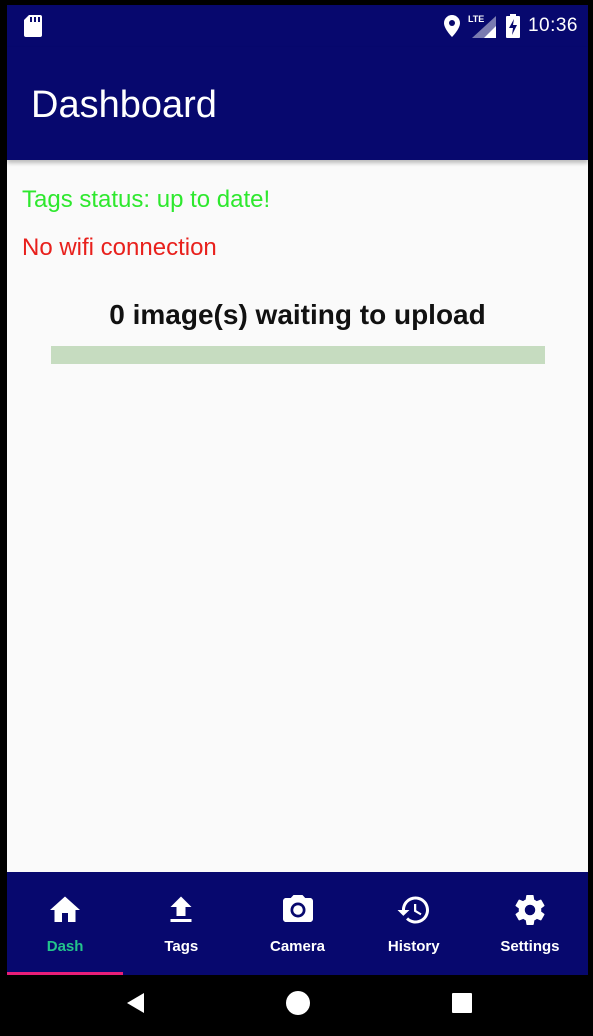  Describe the element at coordinates (65, 923) in the screenshot. I see `nav-item-dash: Dash` at that location.